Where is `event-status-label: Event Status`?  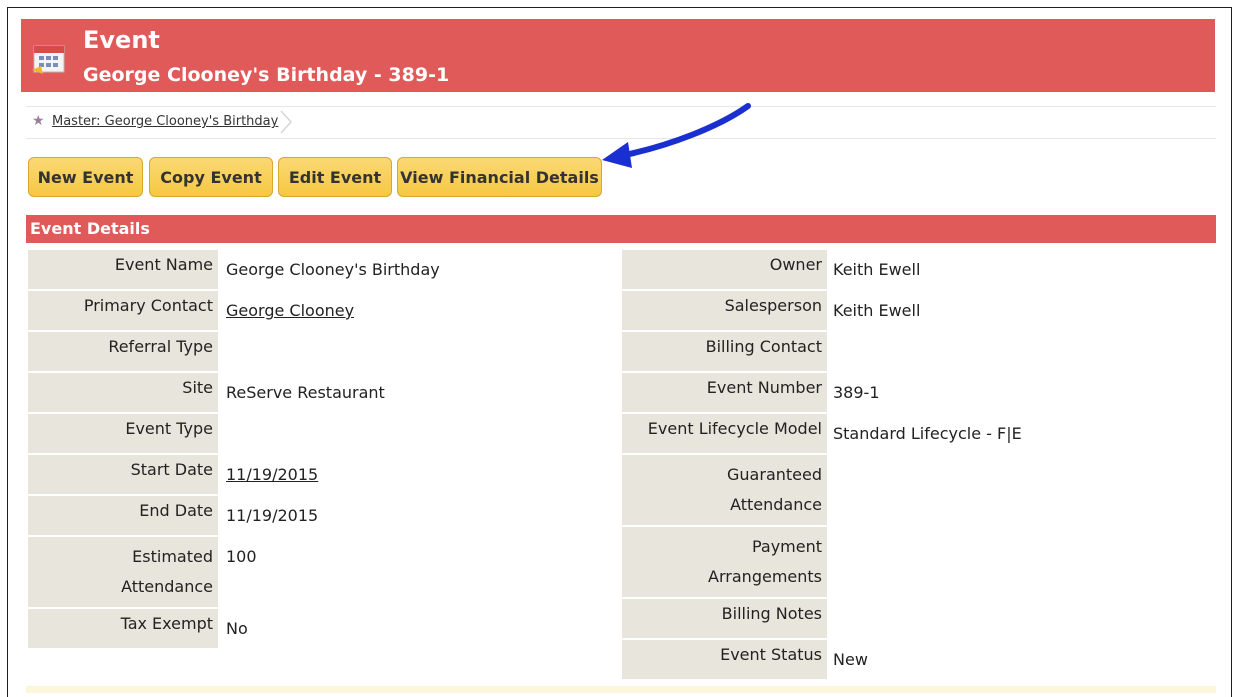
event-status-label: Event Status is located at coordinates (724, 659).